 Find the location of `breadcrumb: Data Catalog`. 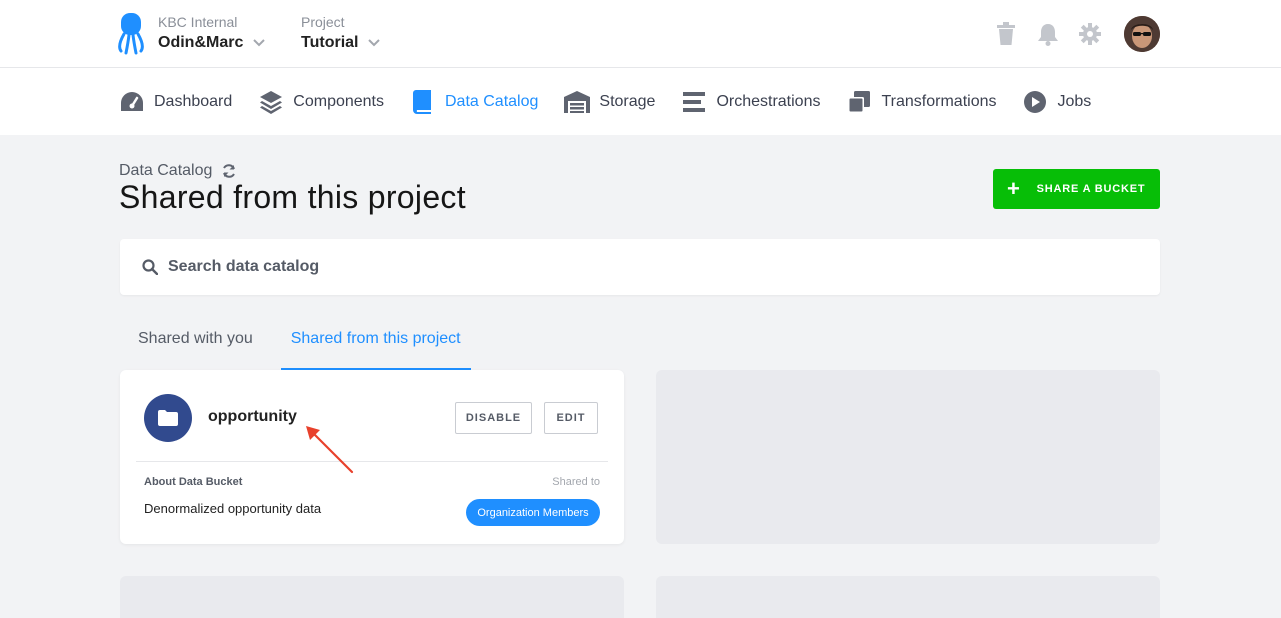

breadcrumb: Data Catalog is located at coordinates (177, 171).